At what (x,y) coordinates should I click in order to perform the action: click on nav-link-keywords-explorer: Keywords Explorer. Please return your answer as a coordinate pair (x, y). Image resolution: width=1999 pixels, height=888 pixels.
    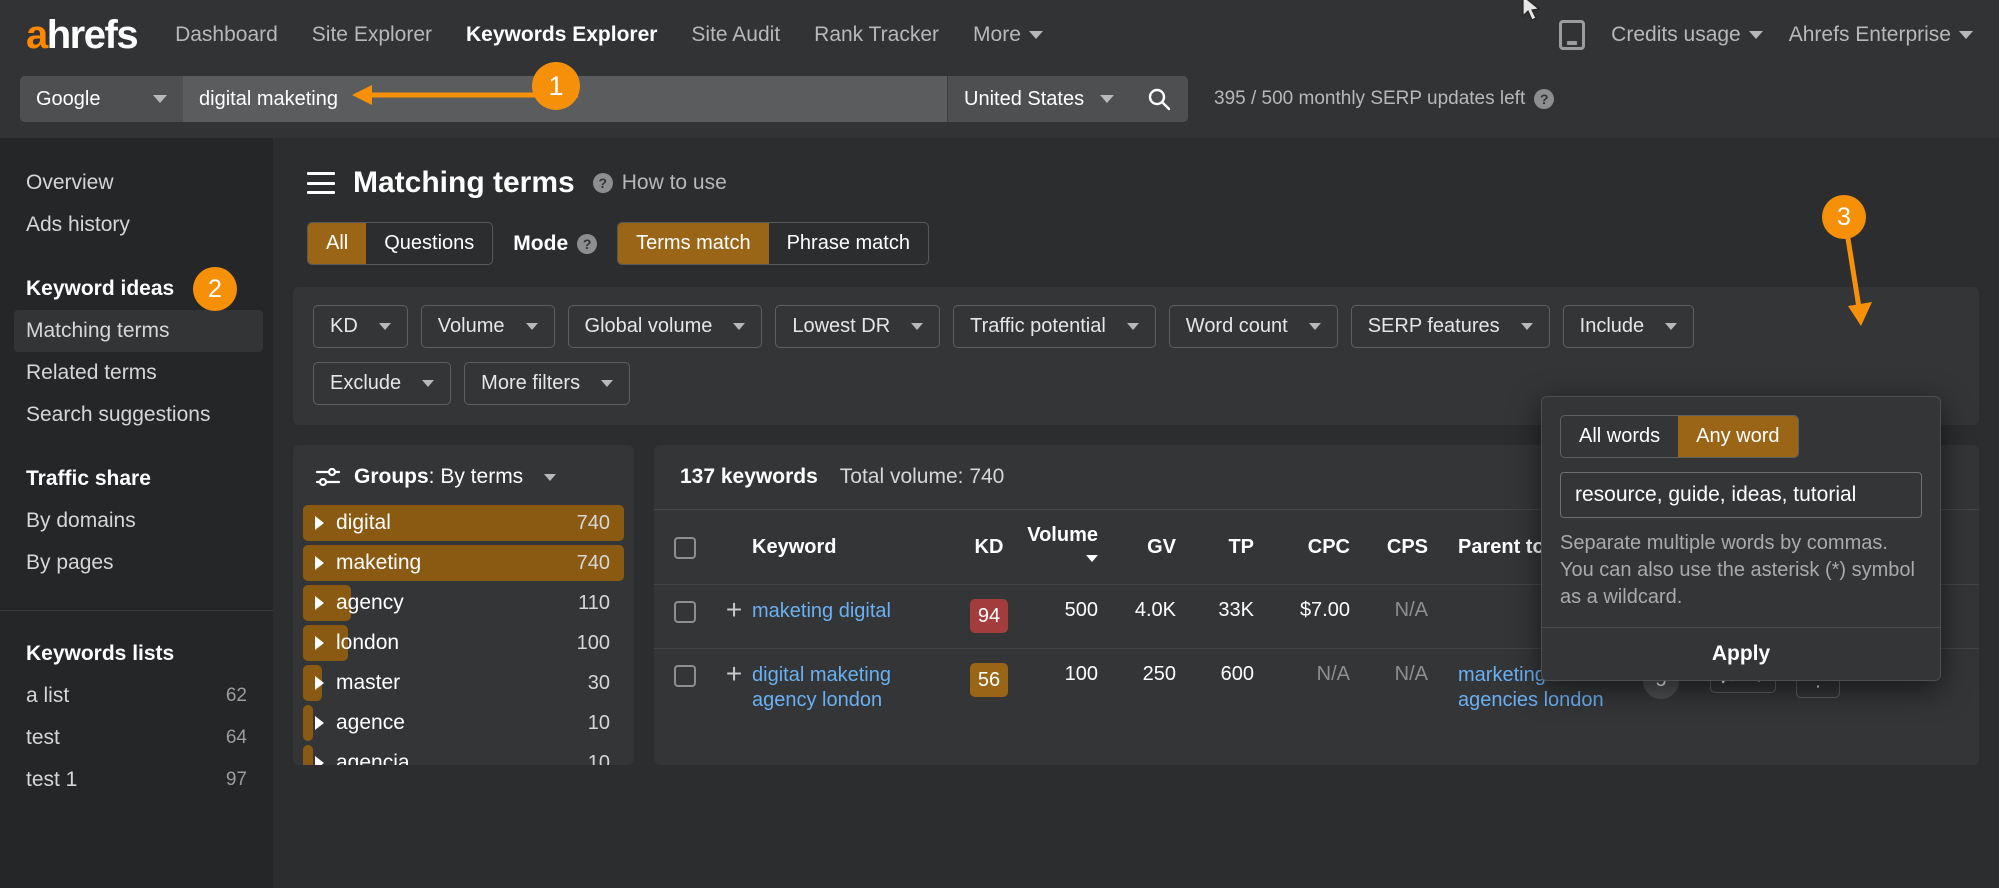
    Looking at the image, I should click on (561, 35).